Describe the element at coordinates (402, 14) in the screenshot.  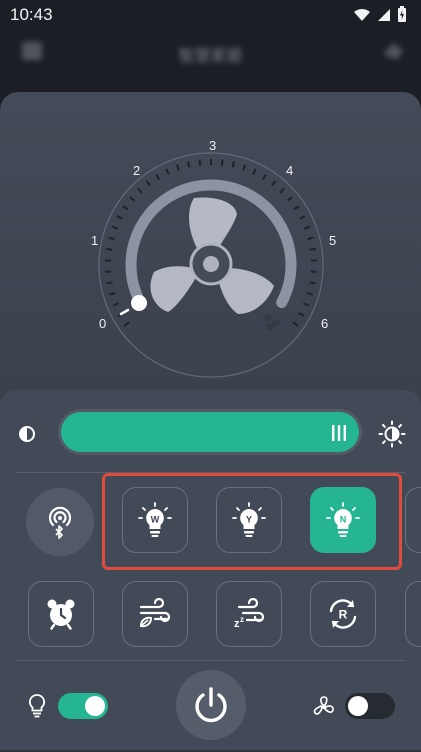
I see `battery-charging-icon` at that location.